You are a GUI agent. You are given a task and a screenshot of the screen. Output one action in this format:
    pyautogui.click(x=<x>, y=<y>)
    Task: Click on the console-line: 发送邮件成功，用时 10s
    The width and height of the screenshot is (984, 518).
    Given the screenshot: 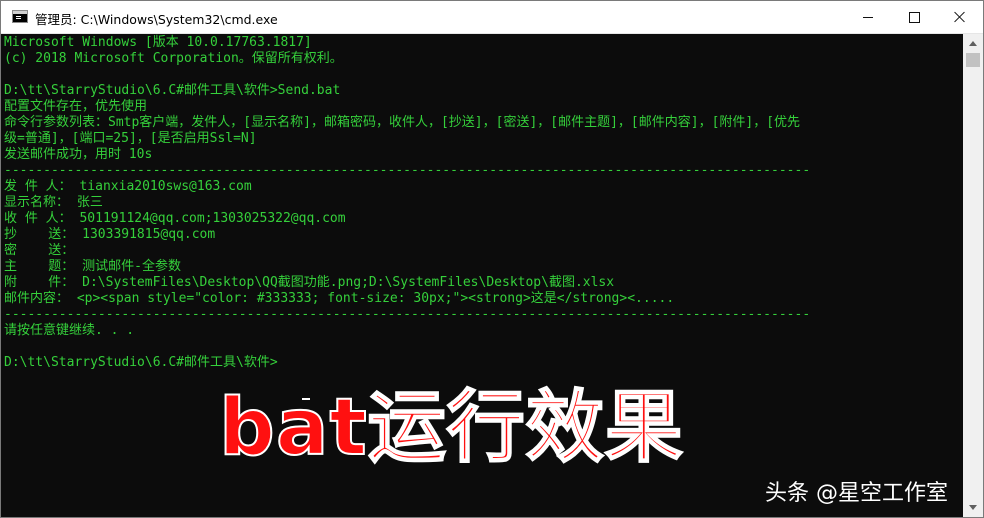 What is the action you would take?
    pyautogui.click(x=78, y=154)
    